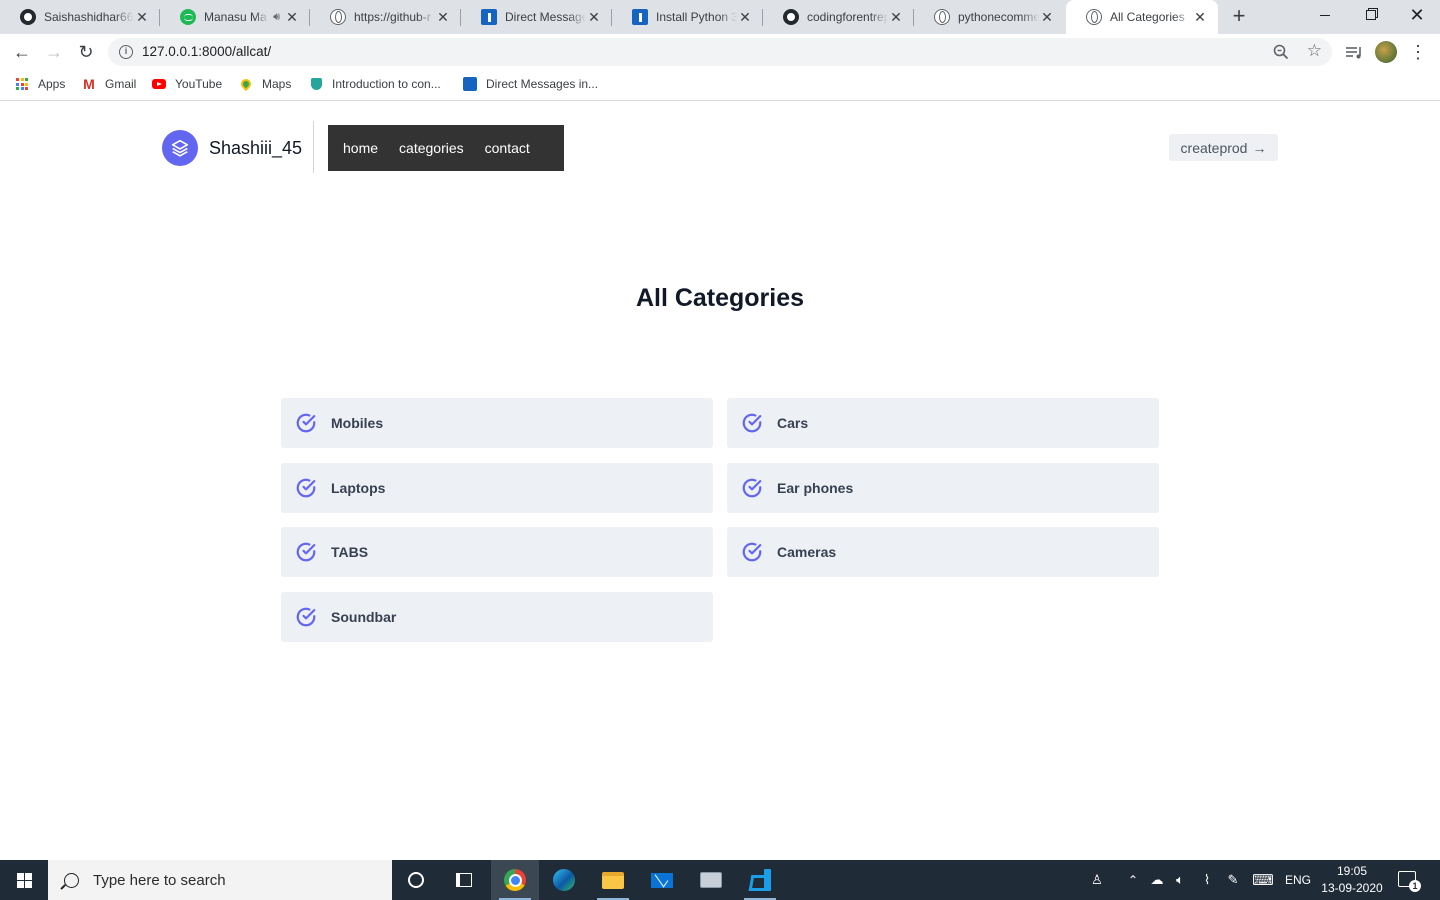 This screenshot has height=900, width=1440. I want to click on taskbar-file-explorer, so click(613, 880).